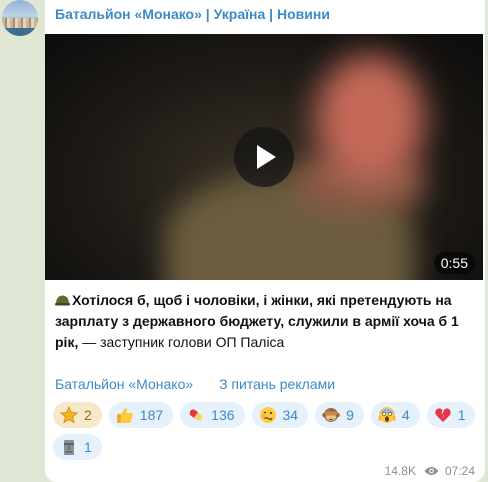 The height and width of the screenshot is (482, 488). Describe the element at coordinates (62, 300) in the screenshot. I see `military-helmet-icon` at that location.